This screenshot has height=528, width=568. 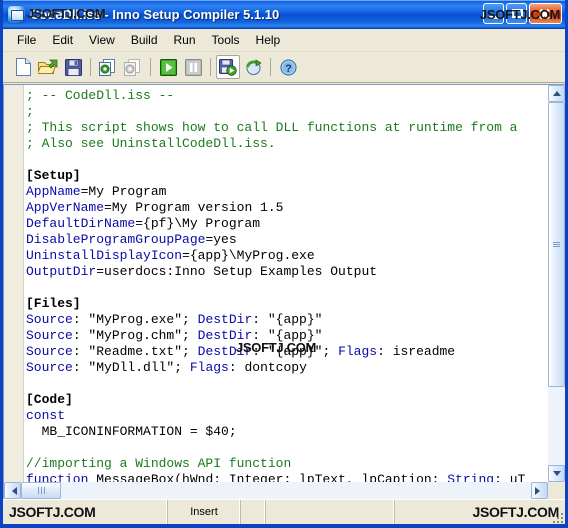 What do you see at coordinates (557, 517) in the screenshot?
I see `resize-grip-icon` at bounding box center [557, 517].